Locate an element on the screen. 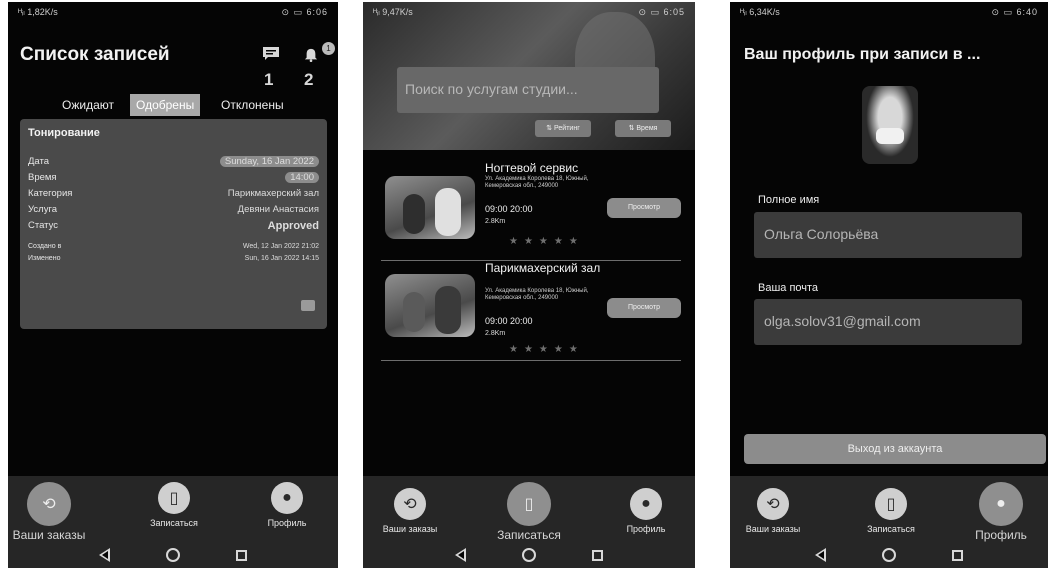 The width and height of the screenshot is (1053, 571). service-distance: 2.8Km is located at coordinates (495, 333).